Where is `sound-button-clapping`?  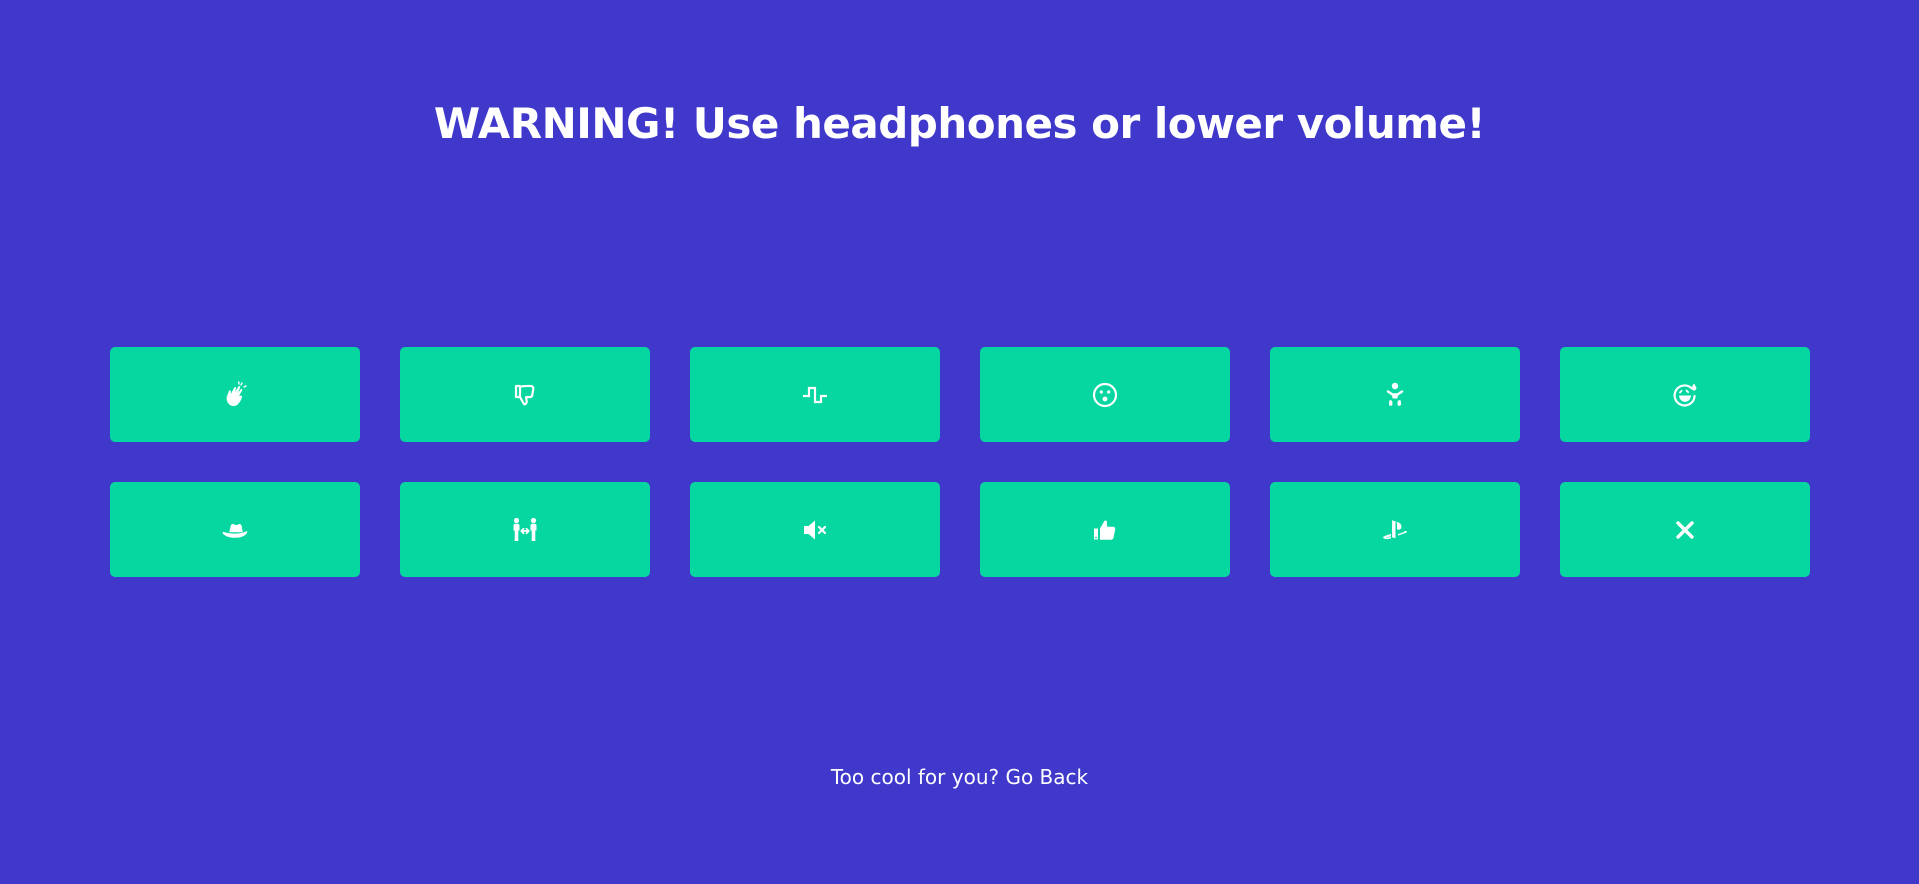
sound-button-clapping is located at coordinates (235, 394).